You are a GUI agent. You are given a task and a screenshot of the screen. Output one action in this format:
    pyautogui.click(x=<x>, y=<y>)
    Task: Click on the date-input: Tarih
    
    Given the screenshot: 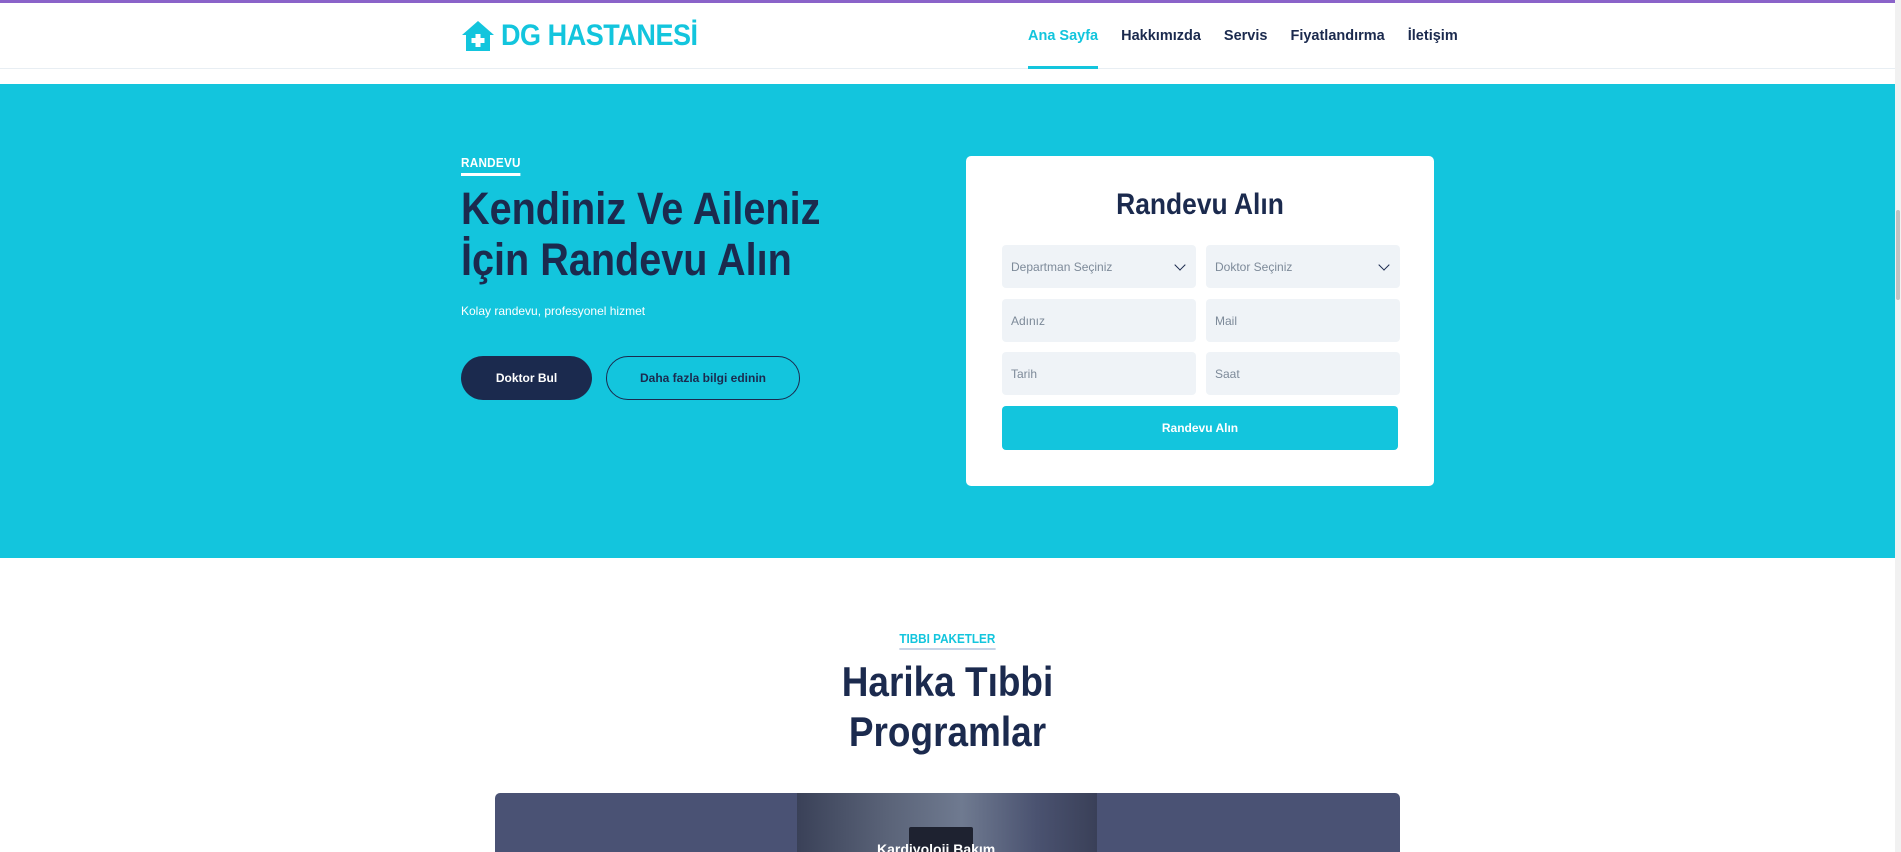 What is the action you would take?
    pyautogui.click(x=1099, y=373)
    